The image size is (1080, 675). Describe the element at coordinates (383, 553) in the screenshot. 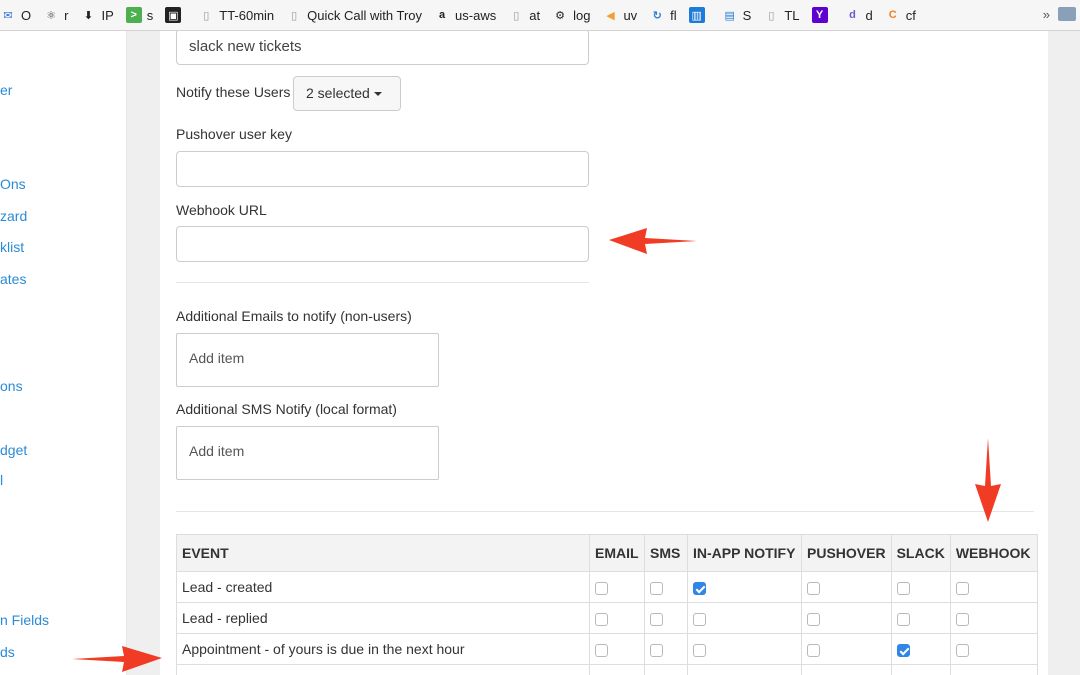

I see `column-header: EVENT` at that location.